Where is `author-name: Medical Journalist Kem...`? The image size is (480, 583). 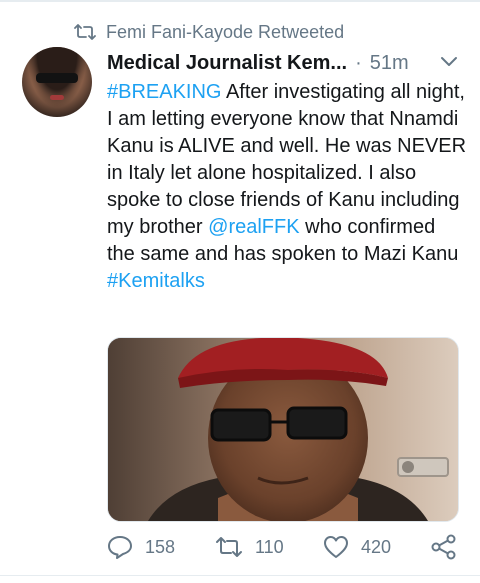
author-name: Medical Journalist Kem... is located at coordinates (227, 63).